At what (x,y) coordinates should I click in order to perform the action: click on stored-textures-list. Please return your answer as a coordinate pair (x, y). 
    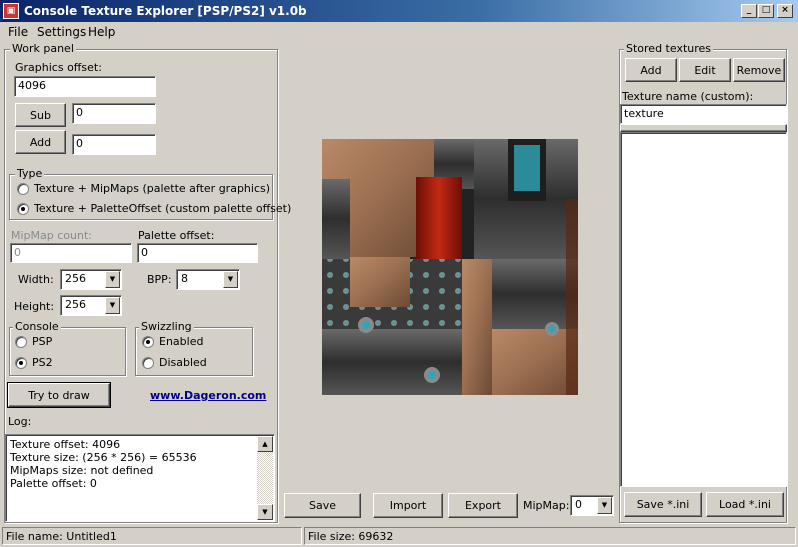
    Looking at the image, I should click on (703, 309).